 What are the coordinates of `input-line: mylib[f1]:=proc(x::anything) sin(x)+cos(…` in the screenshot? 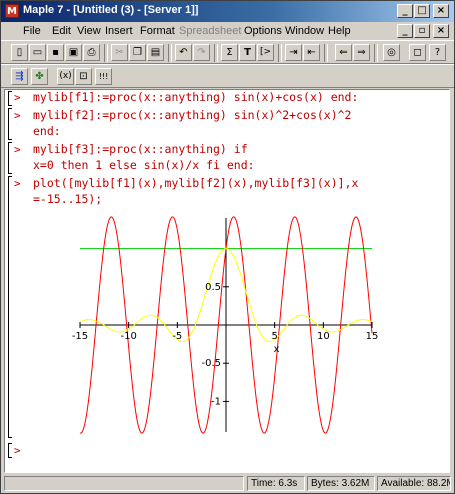 It's located at (195, 97).